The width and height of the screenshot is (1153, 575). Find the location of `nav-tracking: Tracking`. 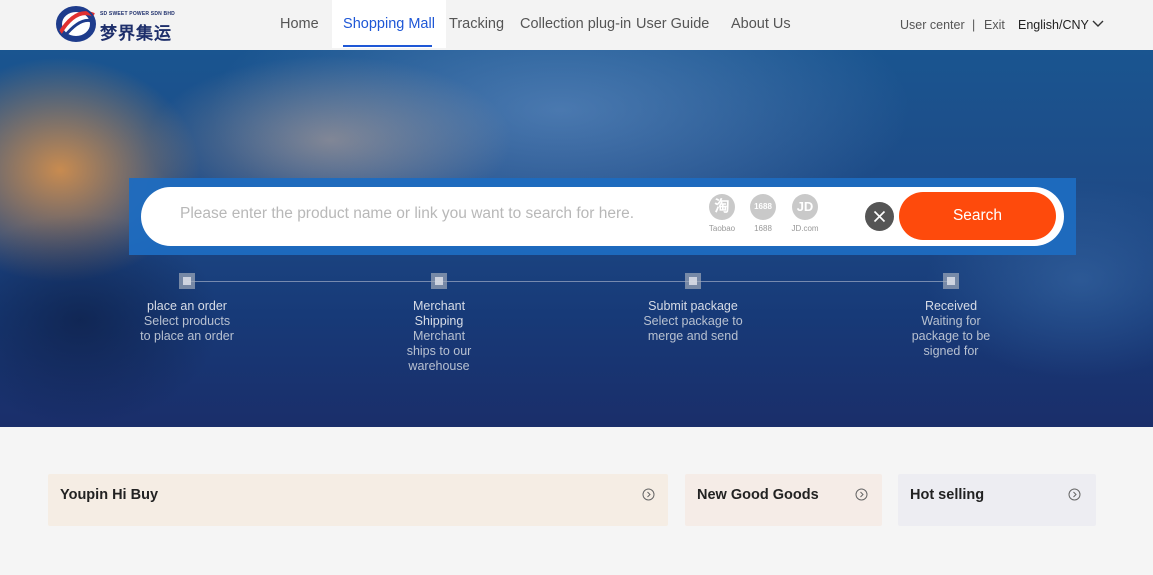

nav-tracking: Tracking is located at coordinates (476, 24).